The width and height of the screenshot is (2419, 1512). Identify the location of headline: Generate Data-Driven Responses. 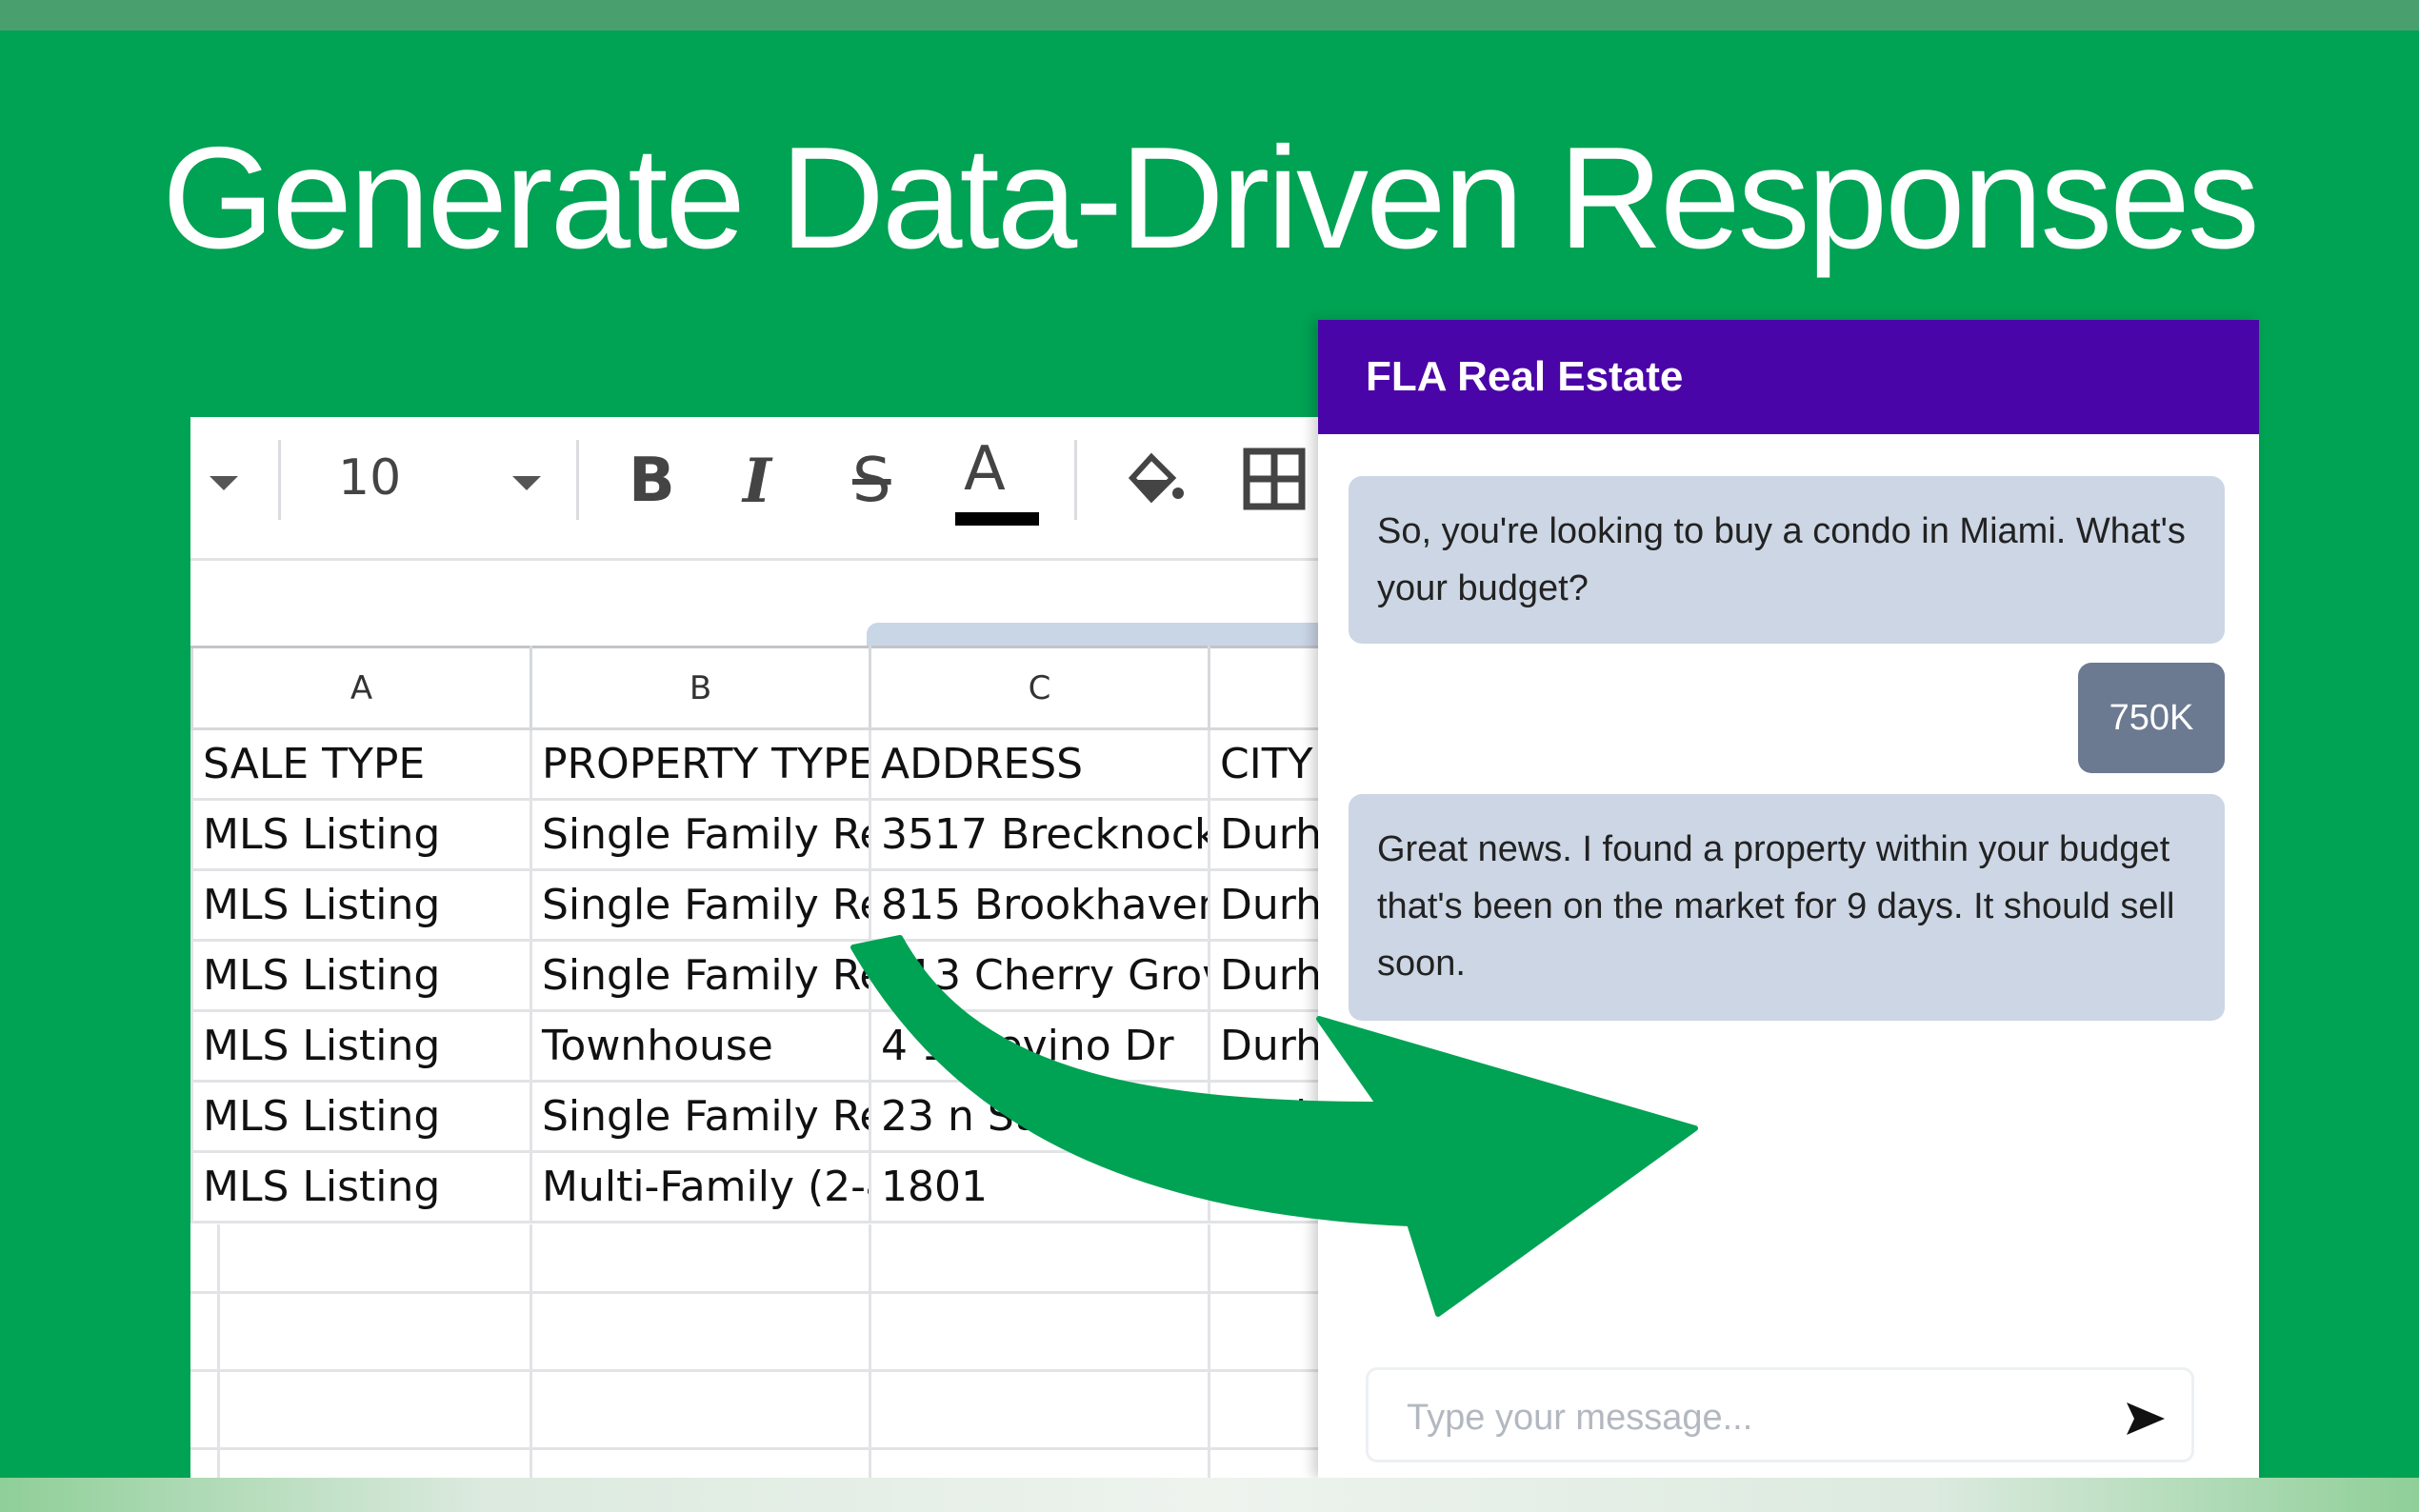
(1211, 198).